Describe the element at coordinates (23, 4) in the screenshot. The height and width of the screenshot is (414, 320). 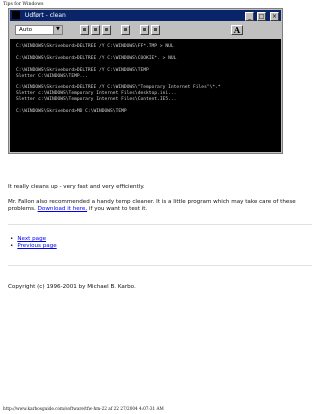
I see `browser-header: Tips for Windows` at that location.